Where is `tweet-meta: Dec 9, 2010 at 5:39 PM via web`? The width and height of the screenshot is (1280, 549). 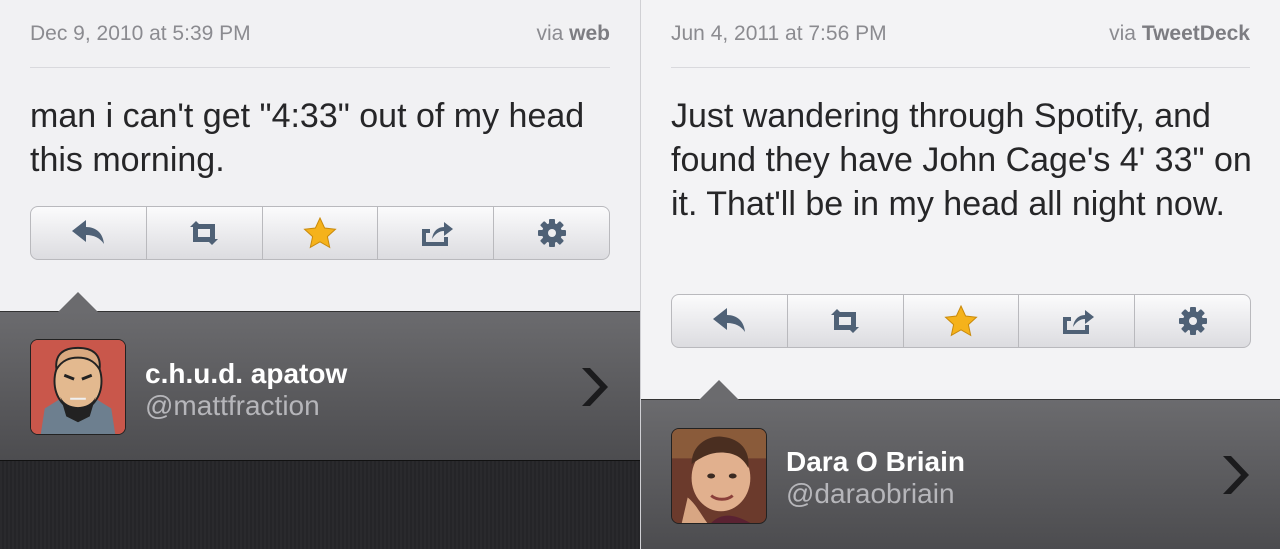 tweet-meta: Dec 9, 2010 at 5:39 PM via web is located at coordinates (320, 34).